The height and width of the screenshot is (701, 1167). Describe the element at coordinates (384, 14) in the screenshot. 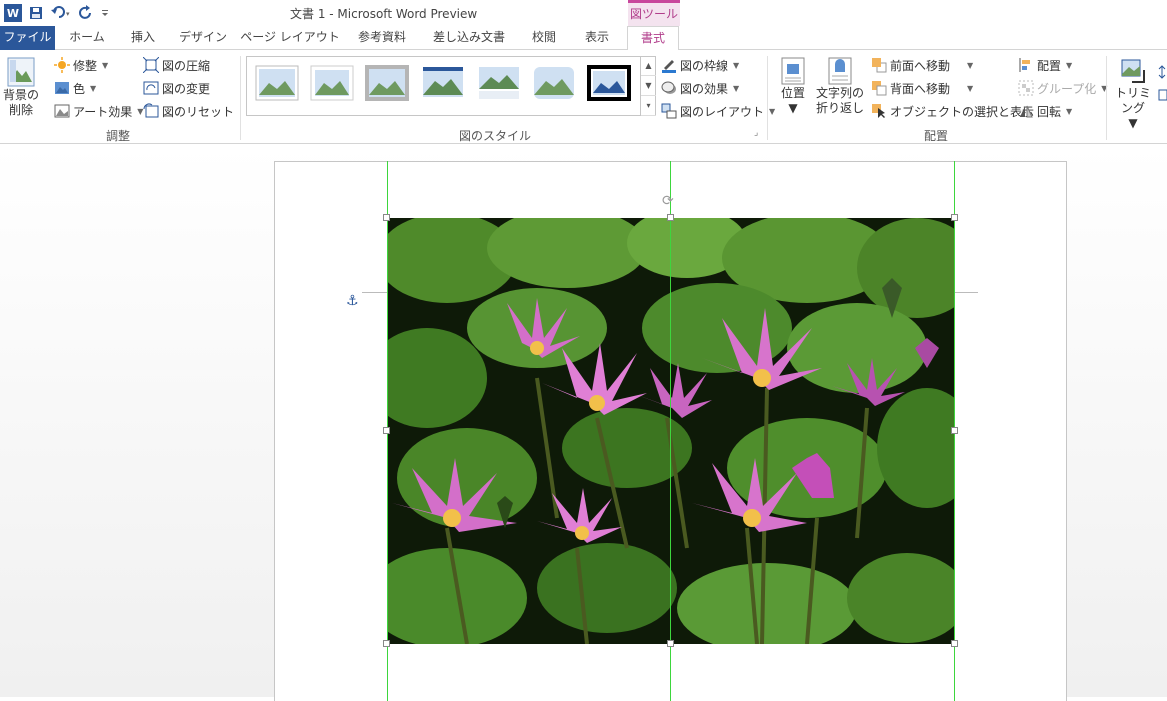

I see `document-title: 文書 1 - Microsoft Word Preview` at that location.